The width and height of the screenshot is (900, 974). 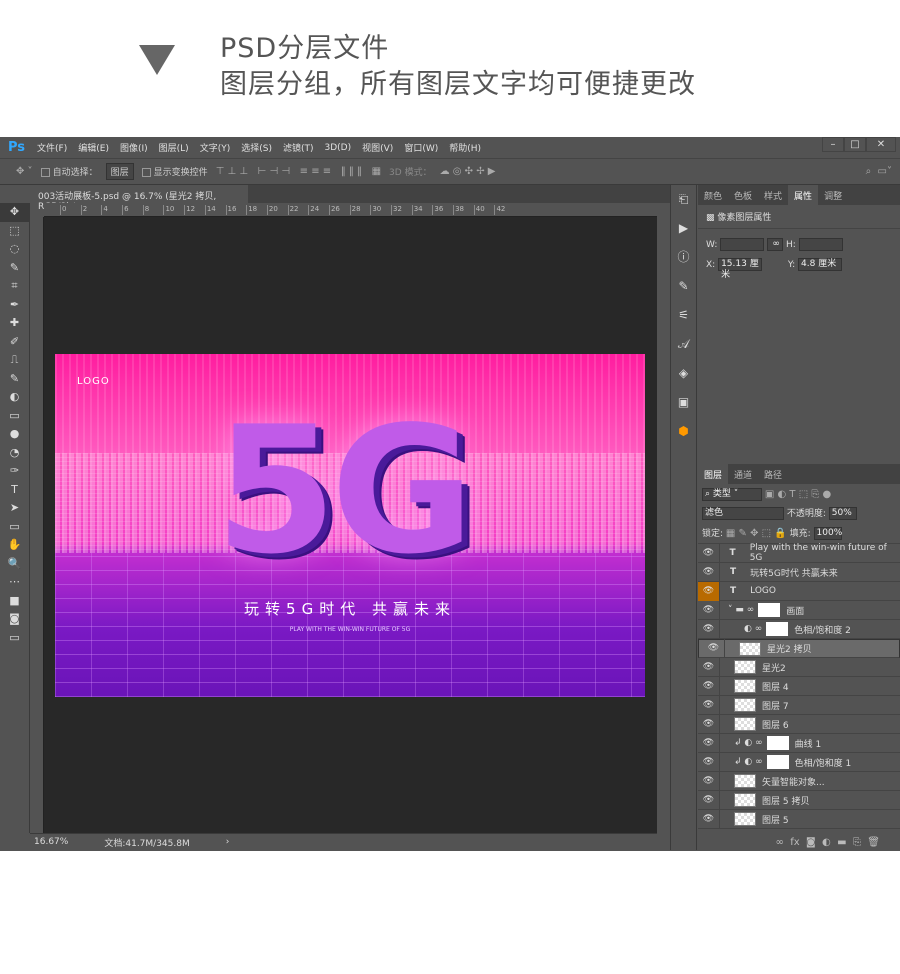 What do you see at coordinates (14, 434) in the screenshot?
I see `tool-icon: ●` at bounding box center [14, 434].